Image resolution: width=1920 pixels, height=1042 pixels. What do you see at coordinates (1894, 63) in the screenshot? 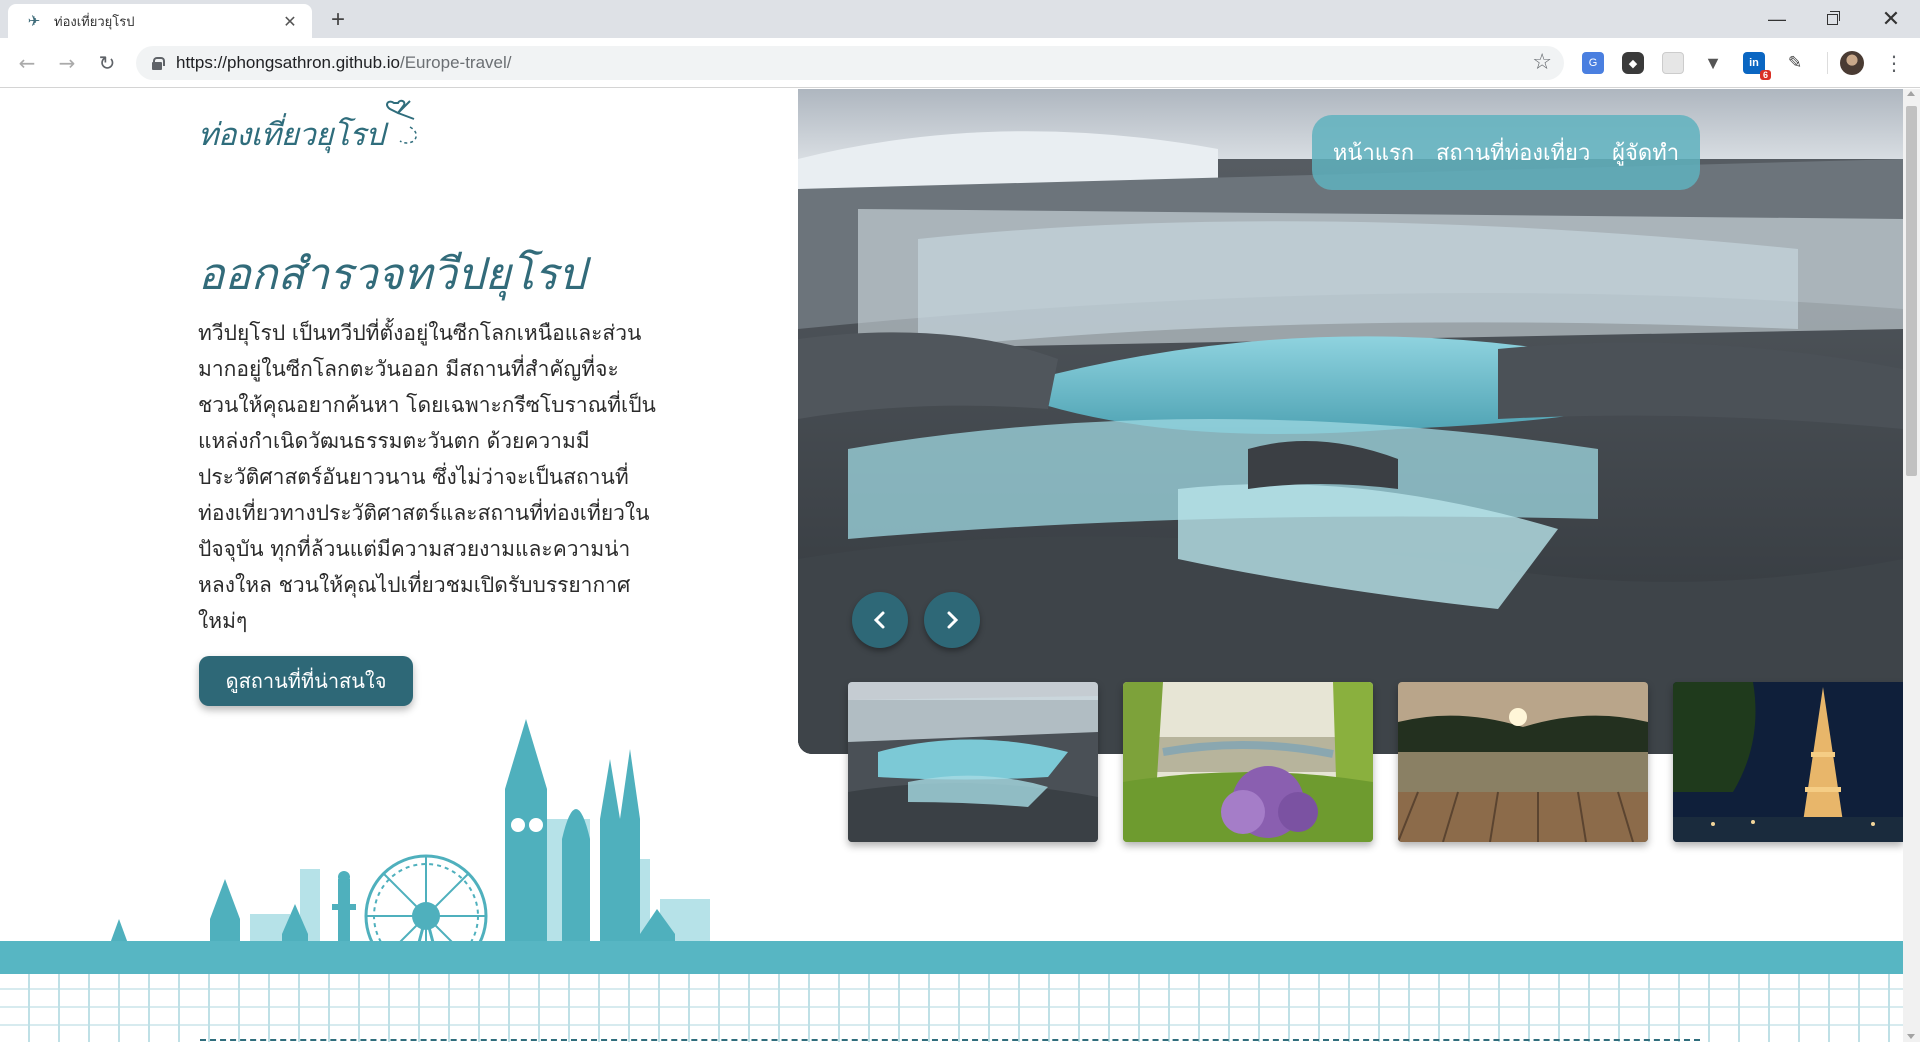
I see `menu-icon: ⋮` at bounding box center [1894, 63].